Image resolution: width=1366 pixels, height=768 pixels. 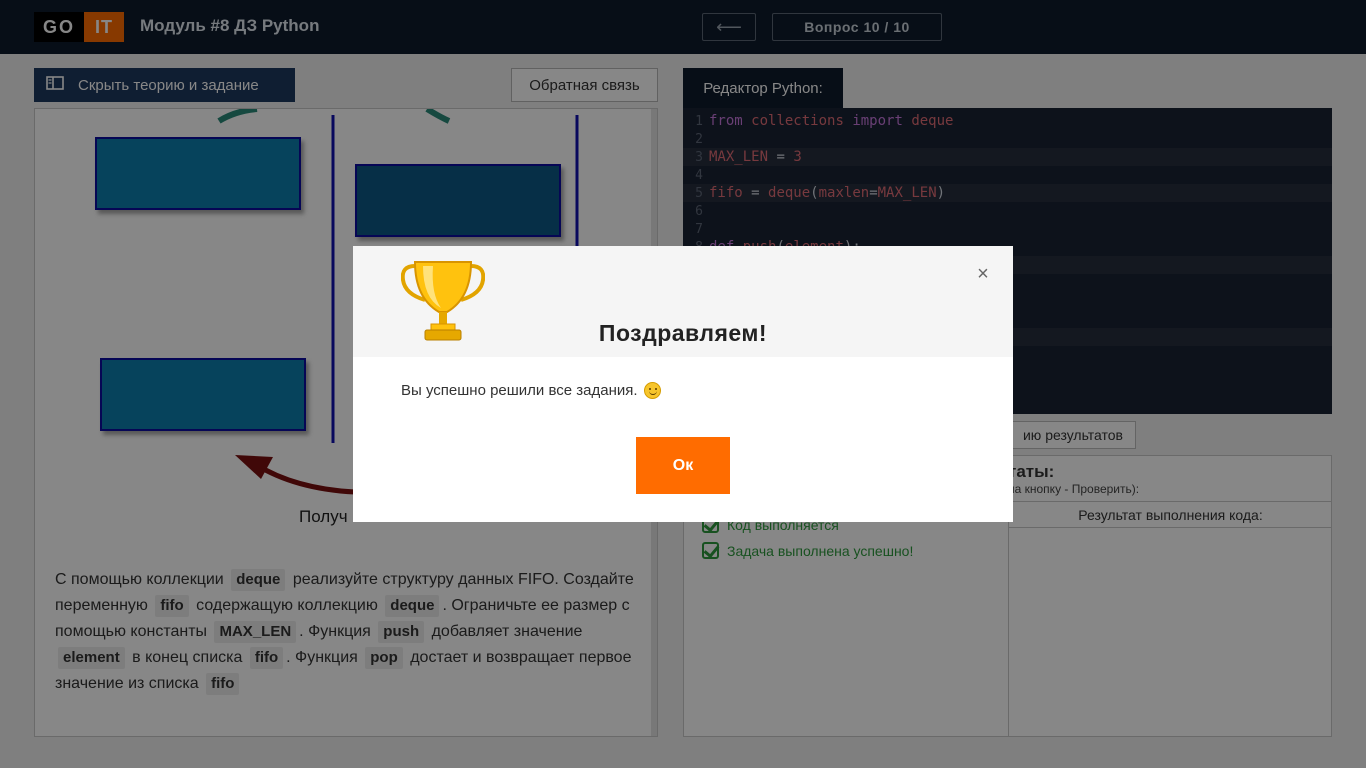 I want to click on ok-button: Ок, so click(x=683, y=465).